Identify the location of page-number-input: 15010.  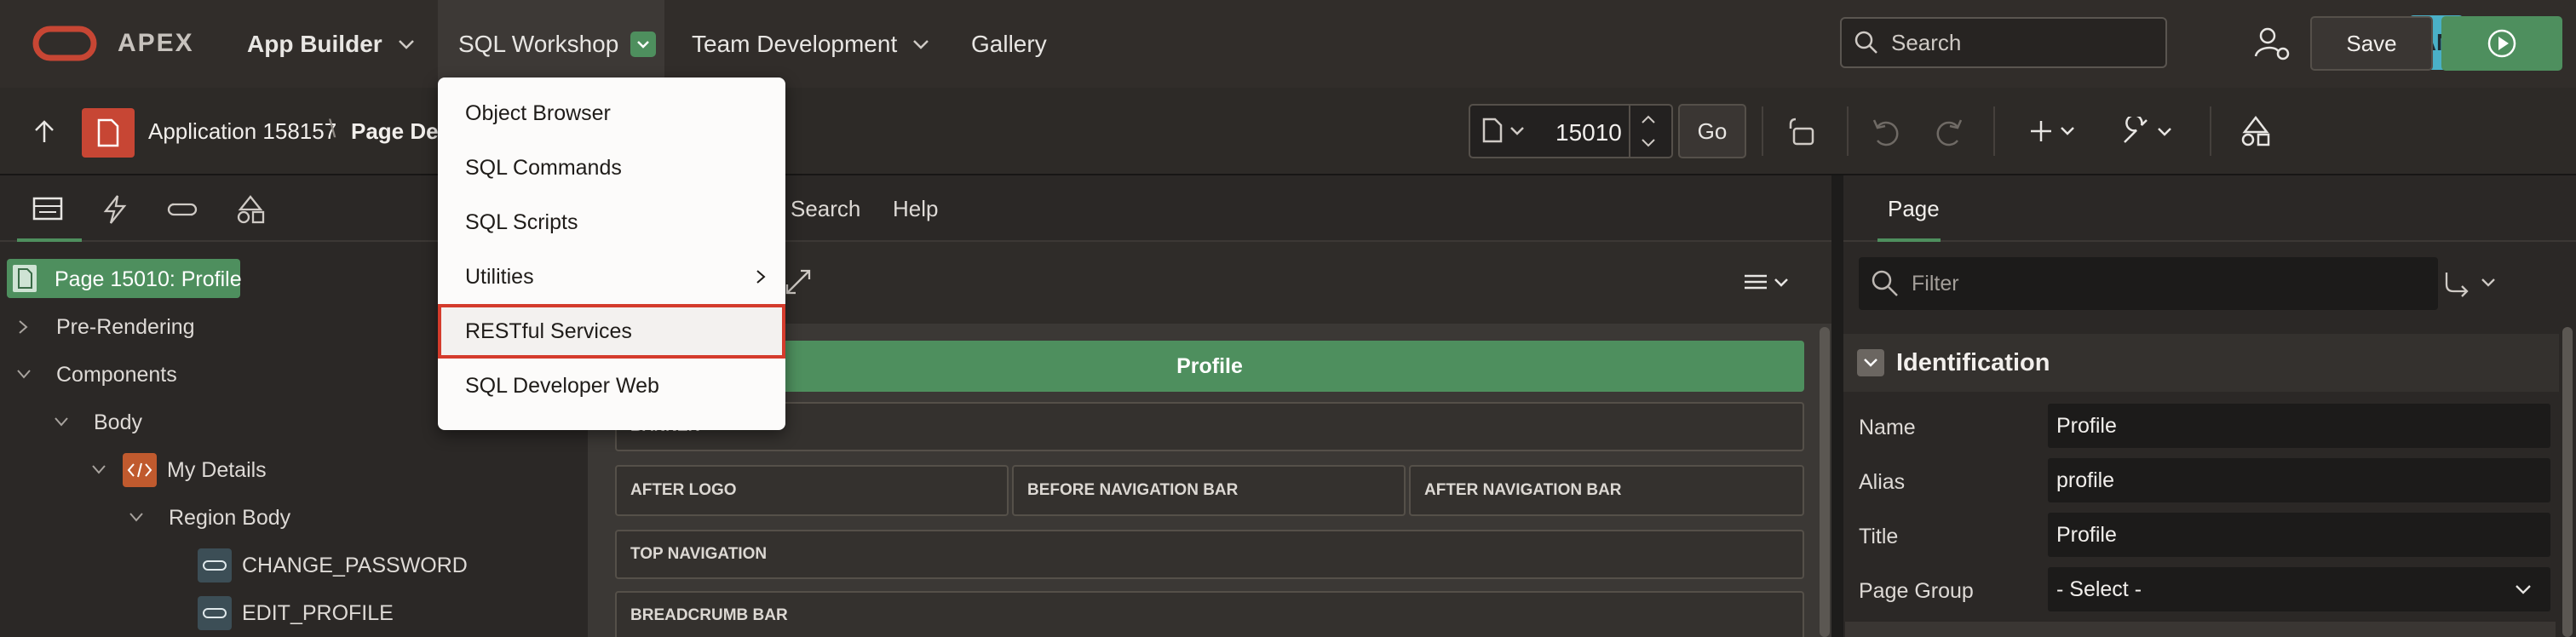
(1588, 132).